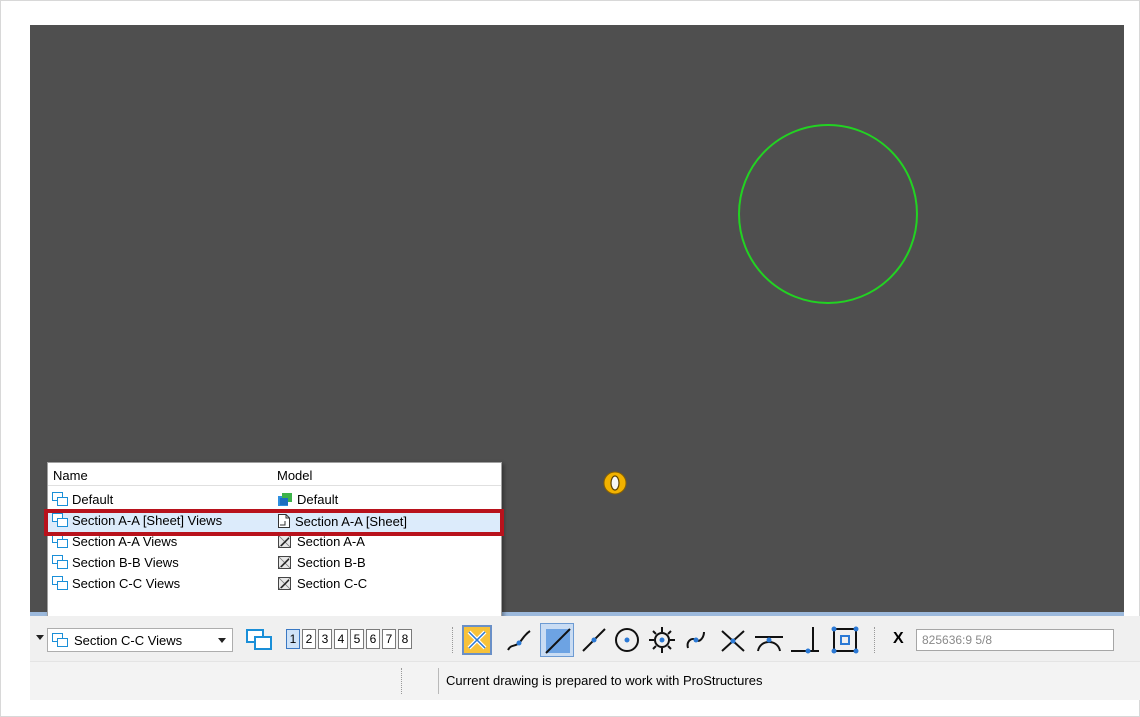  I want to click on chevron-down-icon, so click(222, 640).